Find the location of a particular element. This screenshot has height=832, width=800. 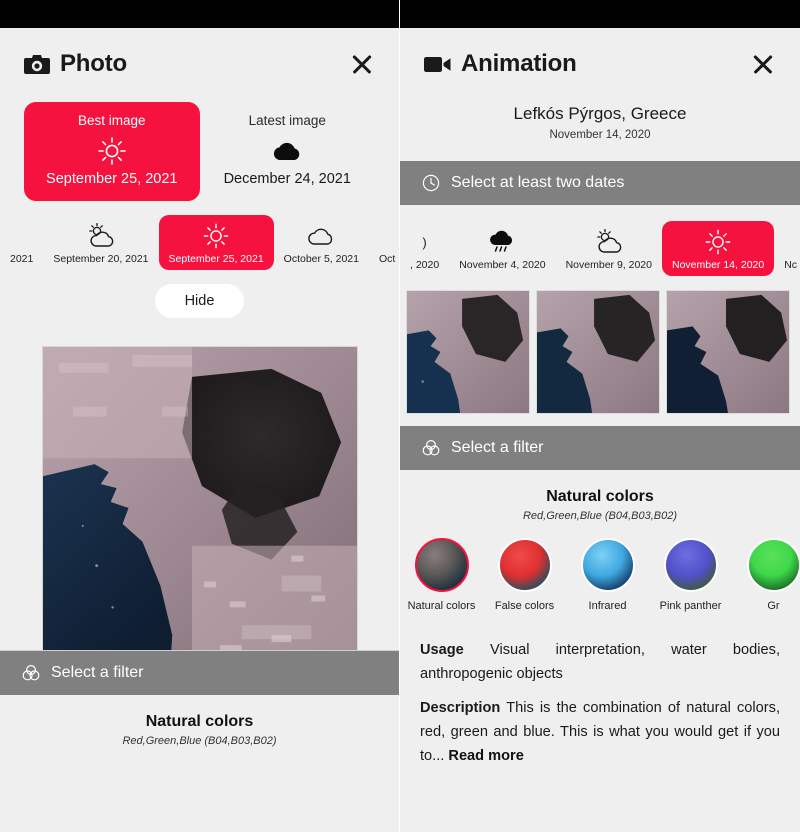

timeline-date: Nc is located at coordinates (791, 265).